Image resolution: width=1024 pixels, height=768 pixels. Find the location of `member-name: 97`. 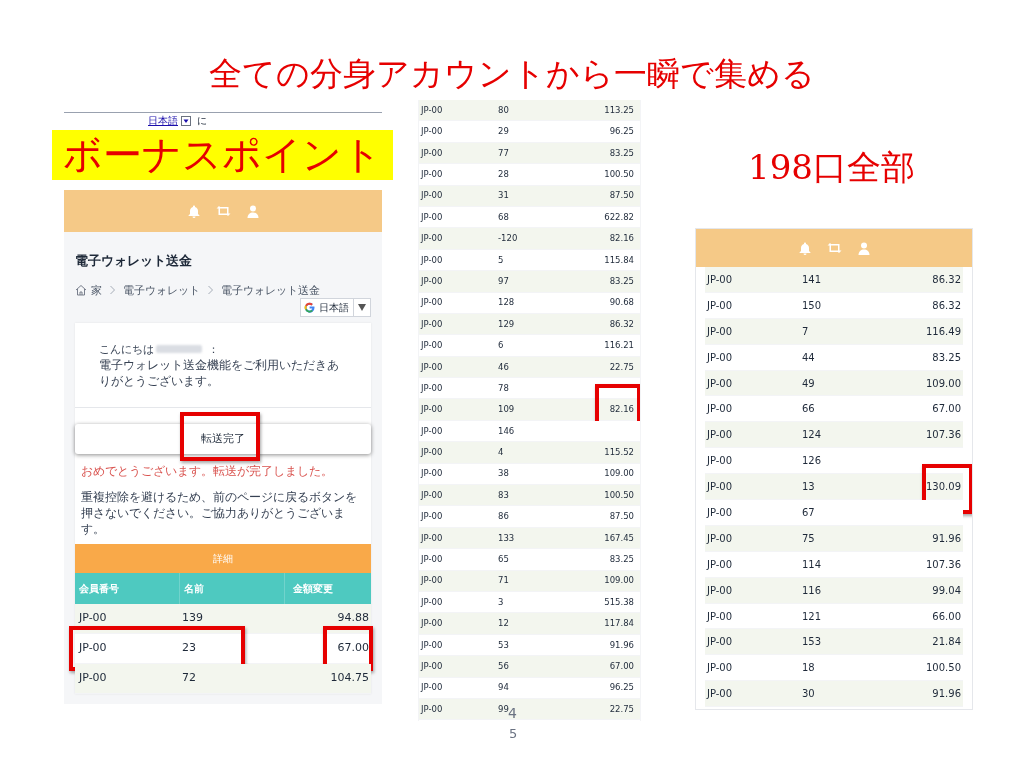

member-name: 97 is located at coordinates (503, 281).